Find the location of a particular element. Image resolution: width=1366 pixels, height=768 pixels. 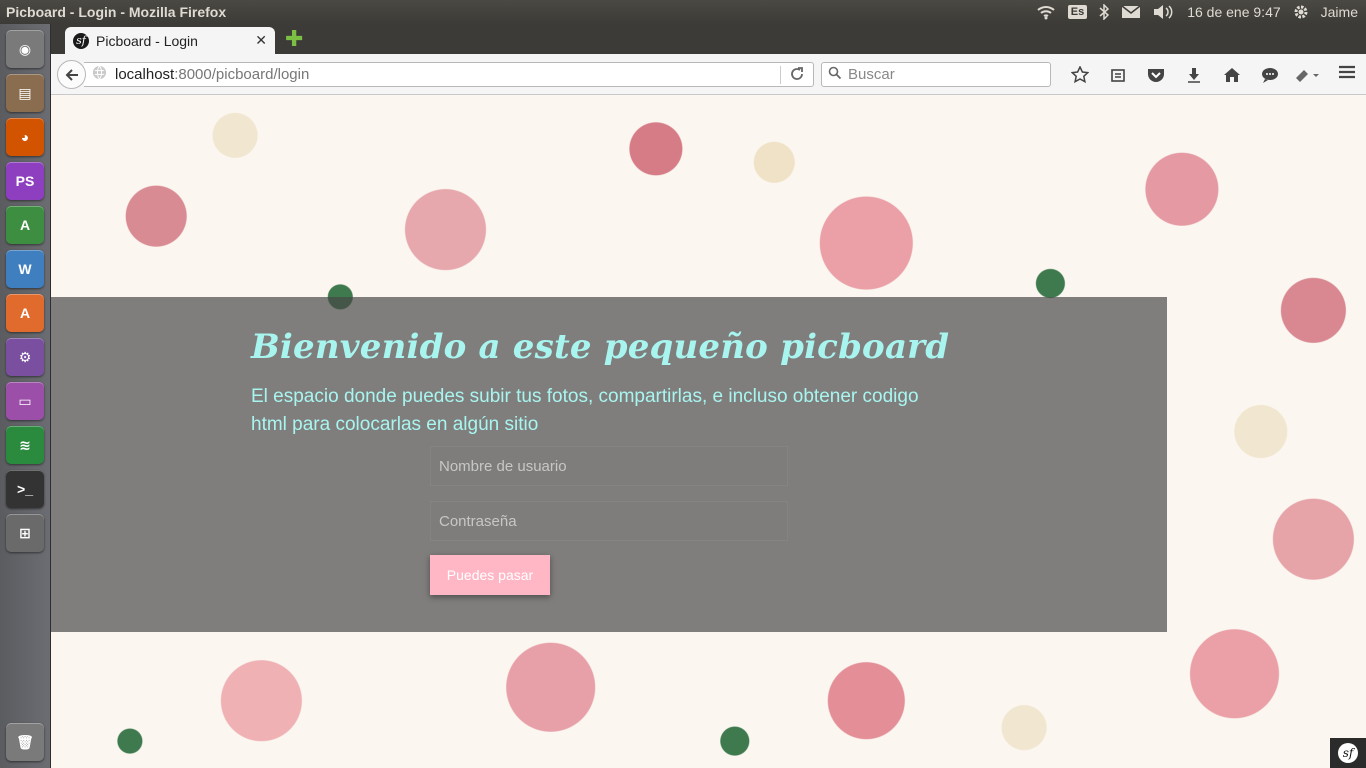

clock: 16 de ene 9:47 is located at coordinates (1233, 12).